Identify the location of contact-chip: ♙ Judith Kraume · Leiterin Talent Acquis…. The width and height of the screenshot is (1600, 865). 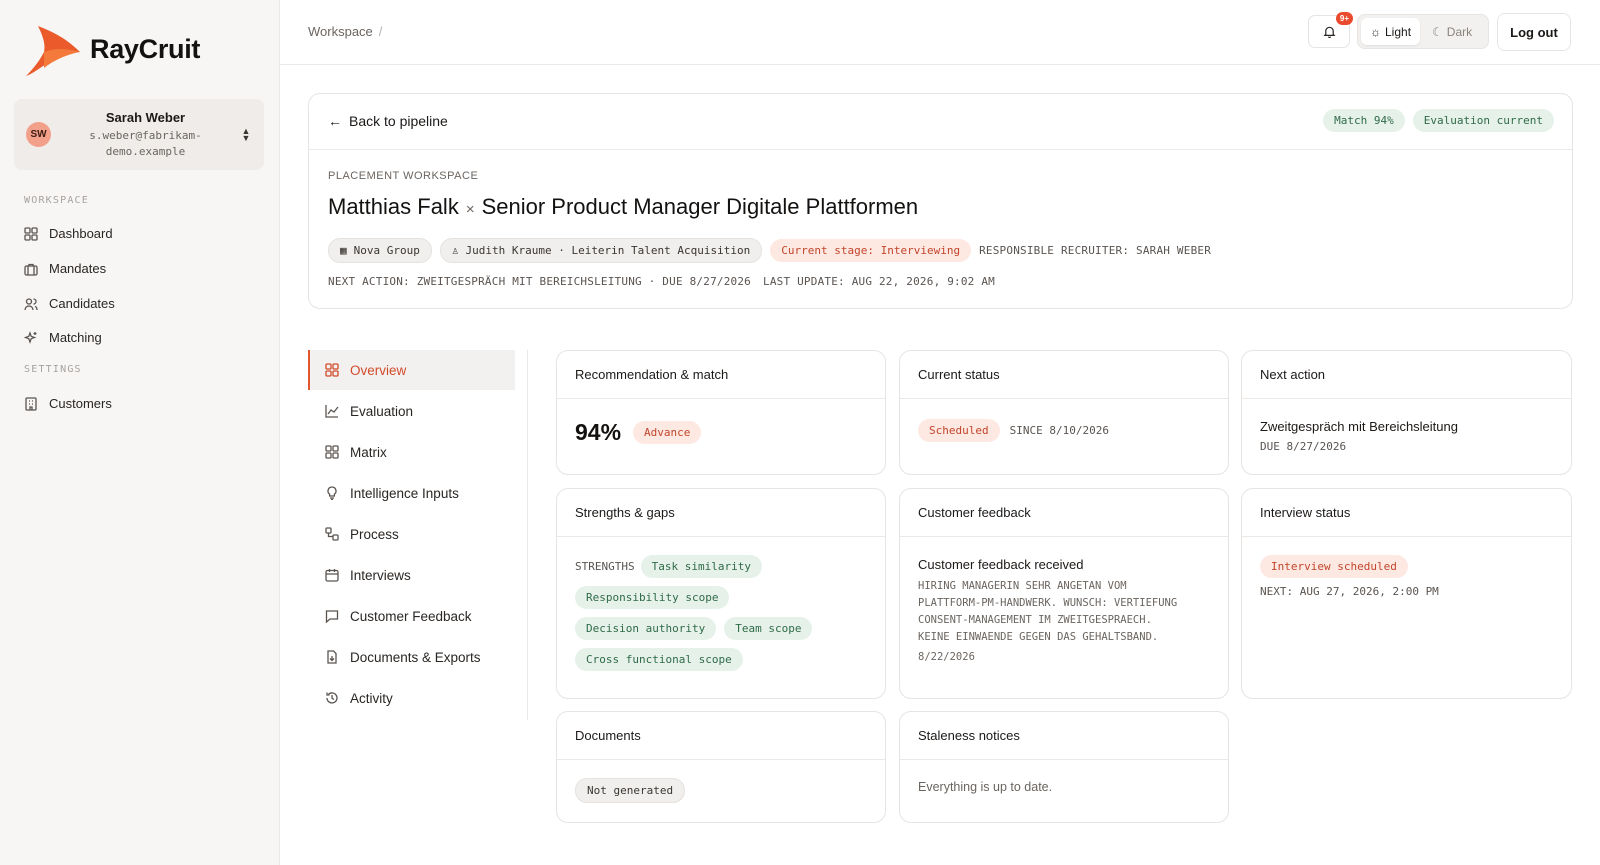
(601, 250).